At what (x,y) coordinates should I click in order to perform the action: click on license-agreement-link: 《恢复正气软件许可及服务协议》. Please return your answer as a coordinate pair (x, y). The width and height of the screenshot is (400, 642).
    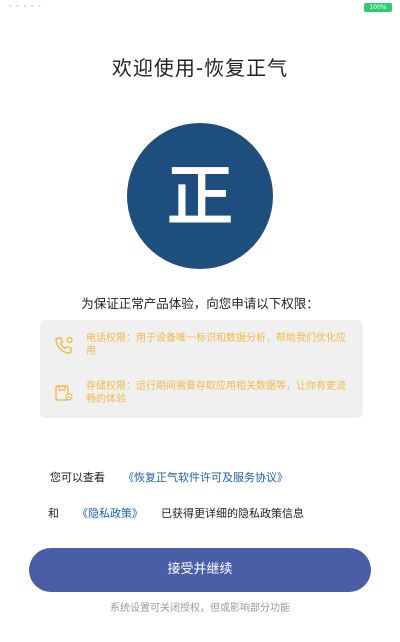
    Looking at the image, I should click on (205, 477).